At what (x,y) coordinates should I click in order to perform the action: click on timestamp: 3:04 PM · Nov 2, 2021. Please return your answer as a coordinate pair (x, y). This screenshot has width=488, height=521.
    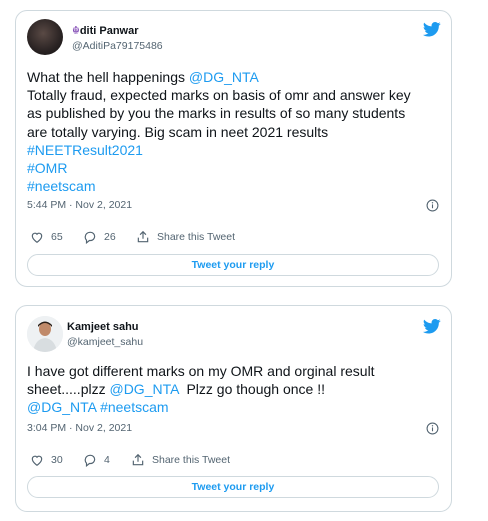
    Looking at the image, I should click on (79, 428).